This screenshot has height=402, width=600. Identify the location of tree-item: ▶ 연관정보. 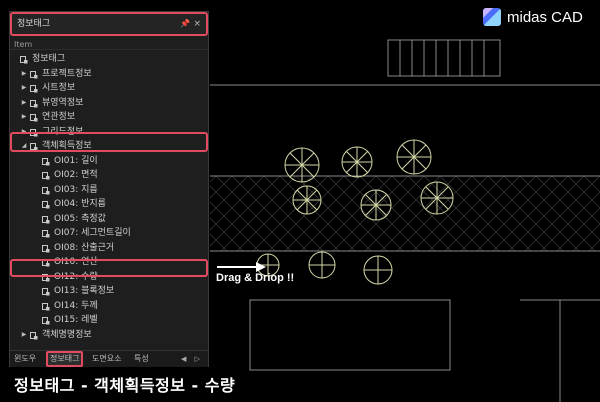
(109, 117).